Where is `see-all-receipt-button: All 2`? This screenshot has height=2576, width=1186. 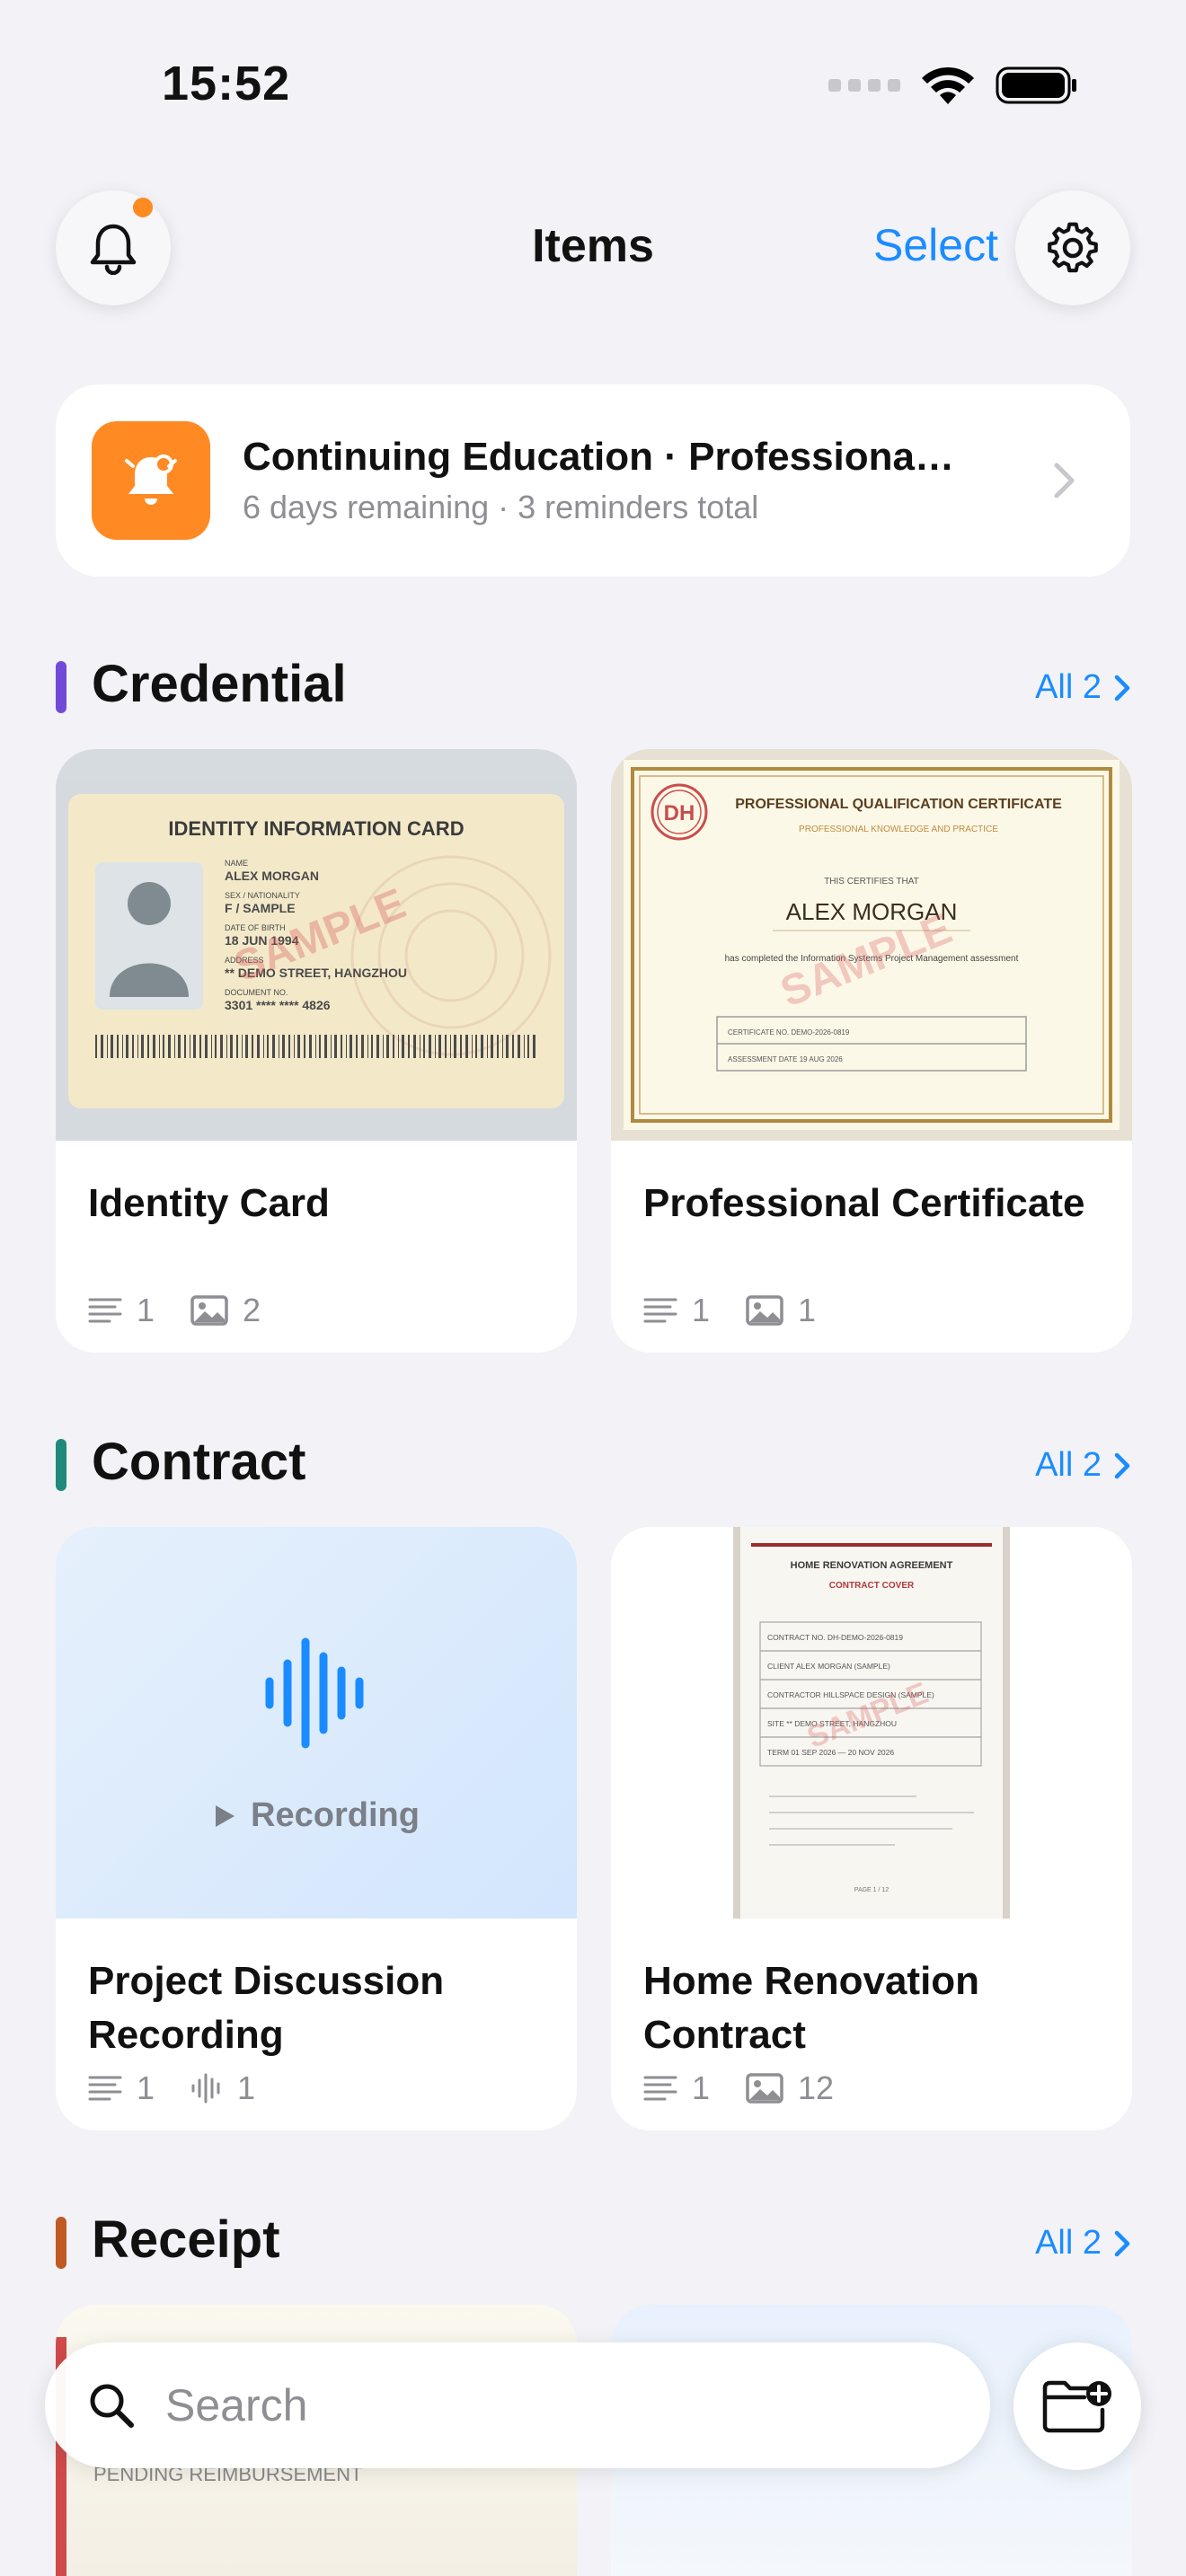
see-all-receipt-button: All 2 is located at coordinates (1082, 2243).